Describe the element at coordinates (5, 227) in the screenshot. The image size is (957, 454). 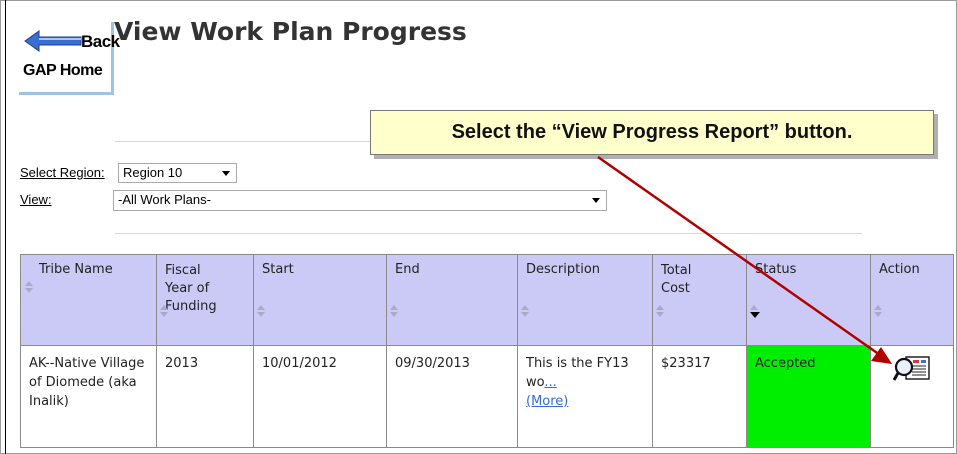
I see `left-border` at that location.